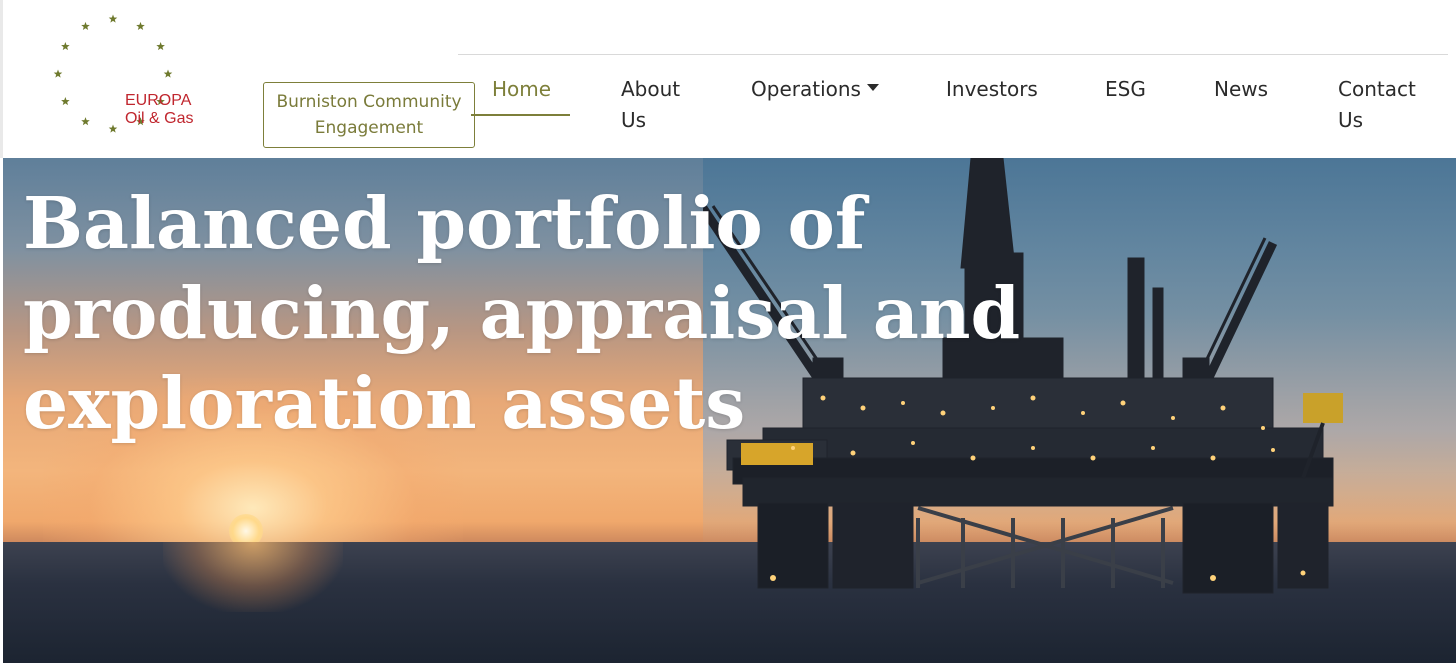 Image resolution: width=1456 pixels, height=663 pixels. Describe the element at coordinates (1388, 105) in the screenshot. I see `nav-contact-us: Contact Us` at that location.